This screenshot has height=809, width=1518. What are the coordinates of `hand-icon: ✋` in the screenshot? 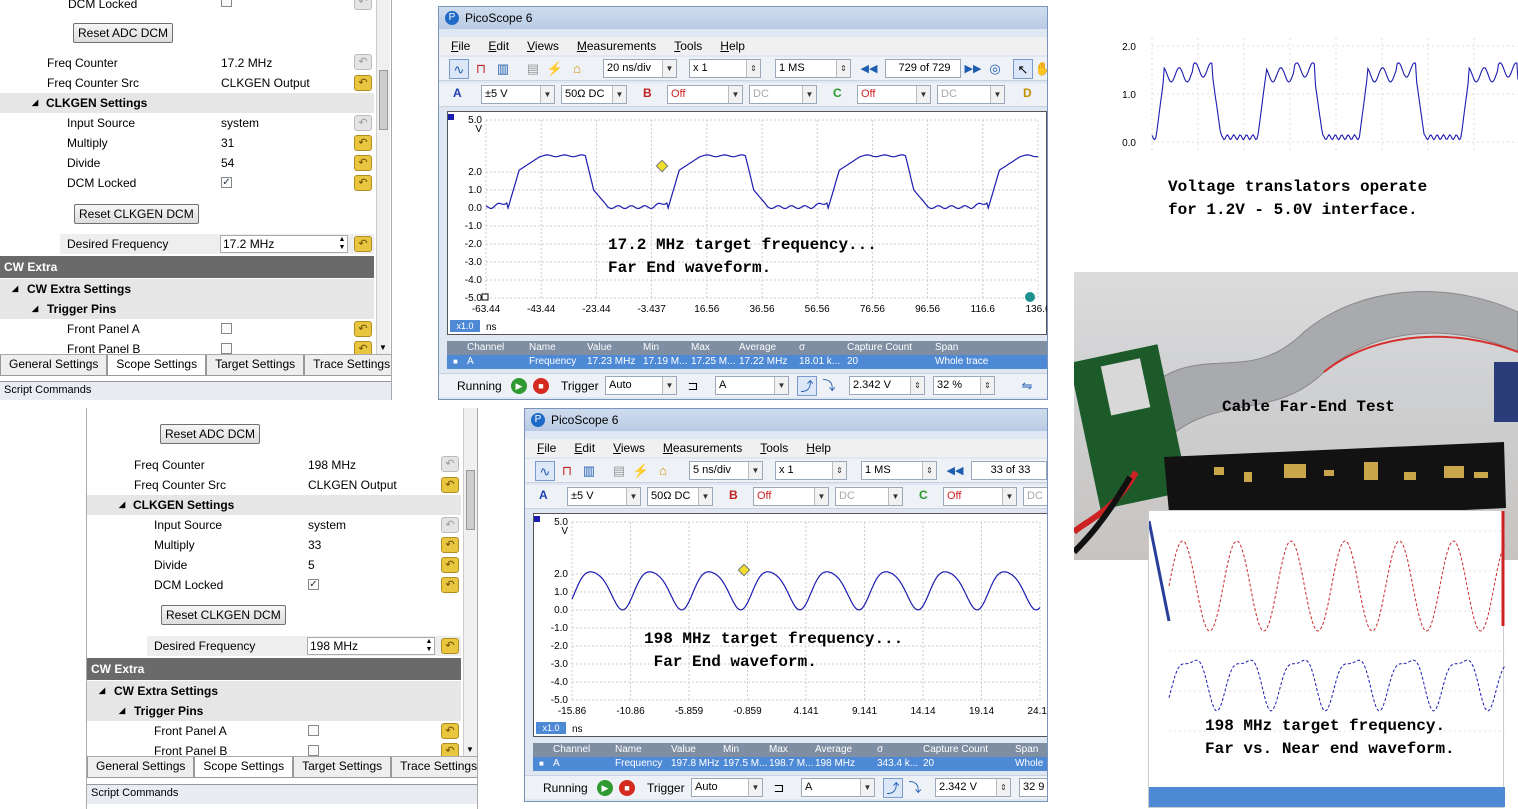 It's located at (1040, 69).